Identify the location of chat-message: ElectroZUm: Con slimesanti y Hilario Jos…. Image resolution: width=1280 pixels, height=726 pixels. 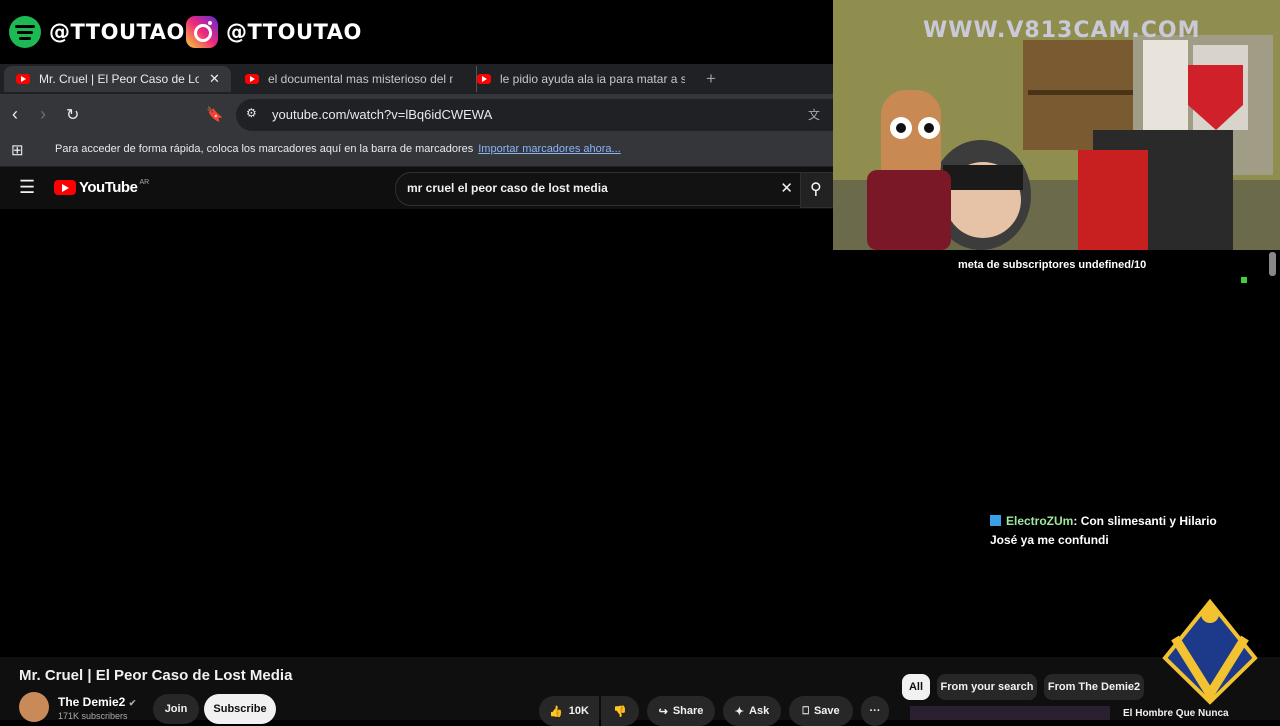
(1115, 531).